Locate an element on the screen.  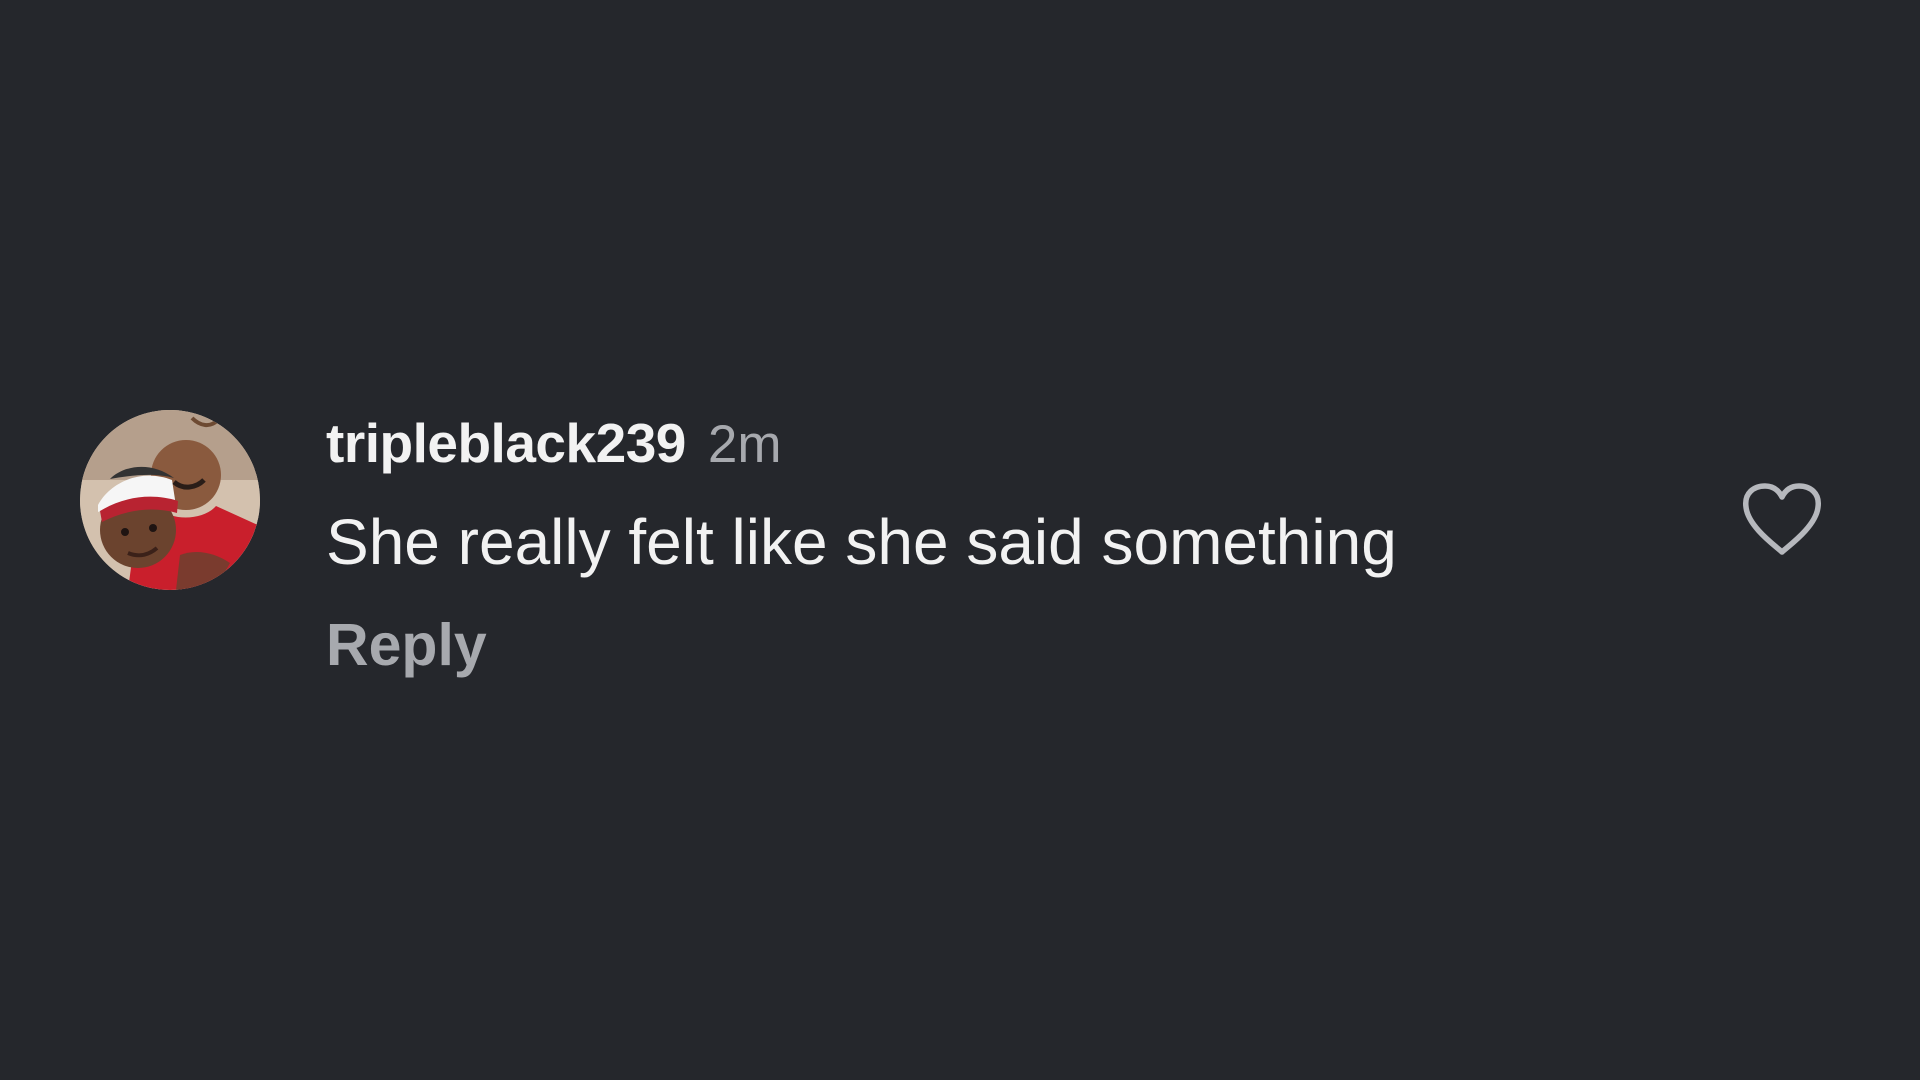
avatar-photo is located at coordinates (170, 500).